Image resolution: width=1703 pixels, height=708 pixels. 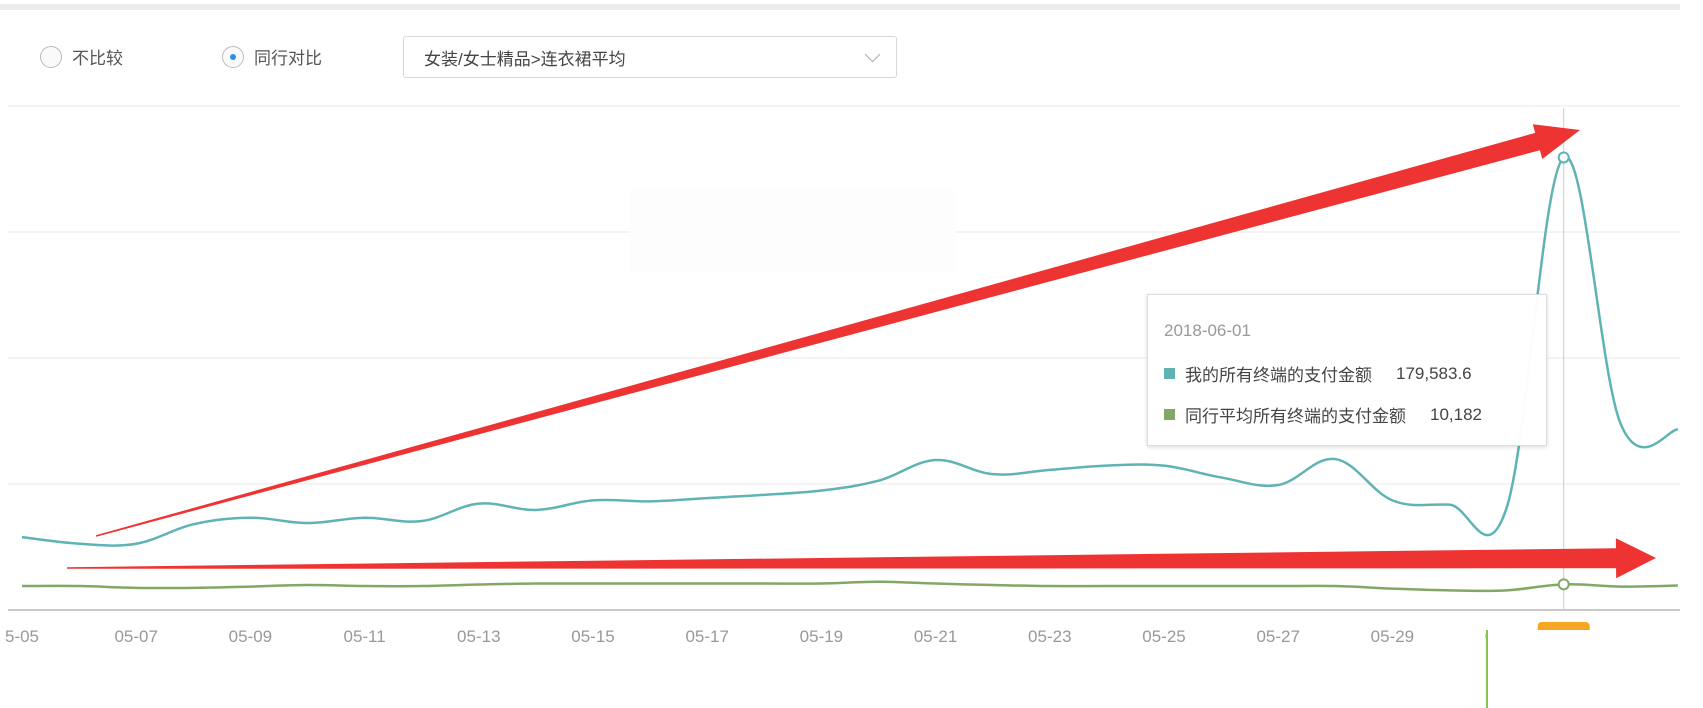 I want to click on tooltip-series-label: 同行平均所有终端的支付金额, so click(x=1295, y=416).